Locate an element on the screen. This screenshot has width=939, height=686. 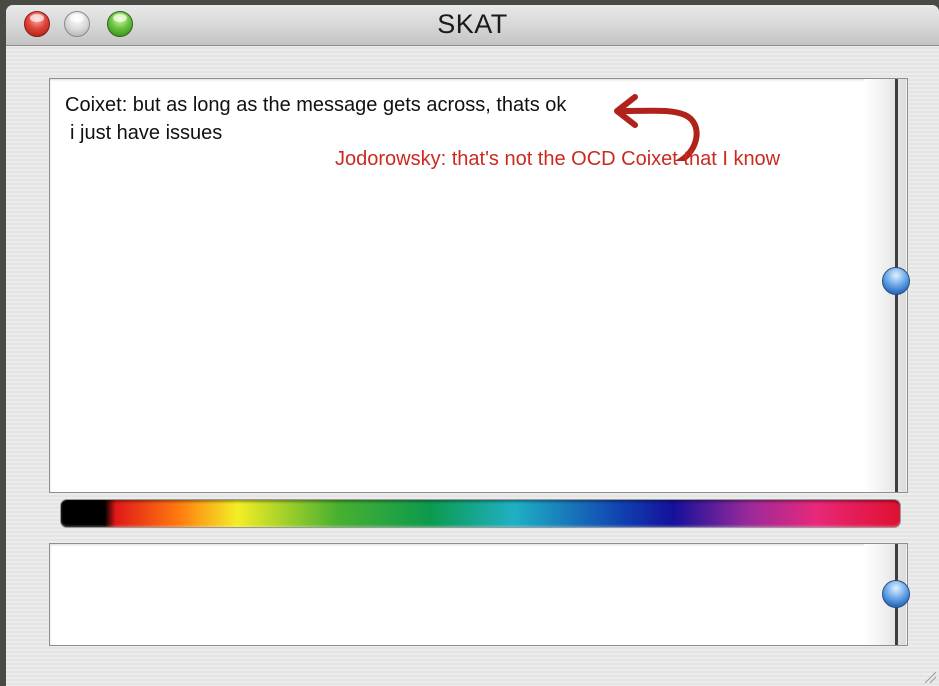
transcript-scrollbar is located at coordinates (887, 285).